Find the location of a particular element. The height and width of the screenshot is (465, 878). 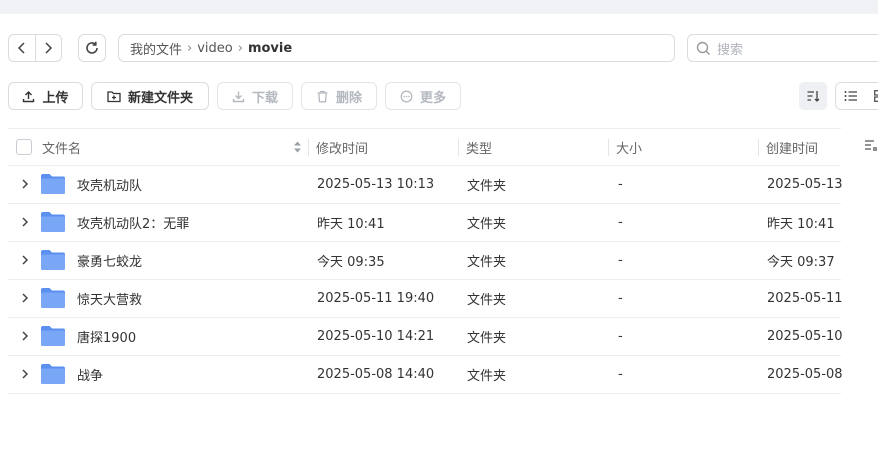

list-view-button is located at coordinates (850, 96).